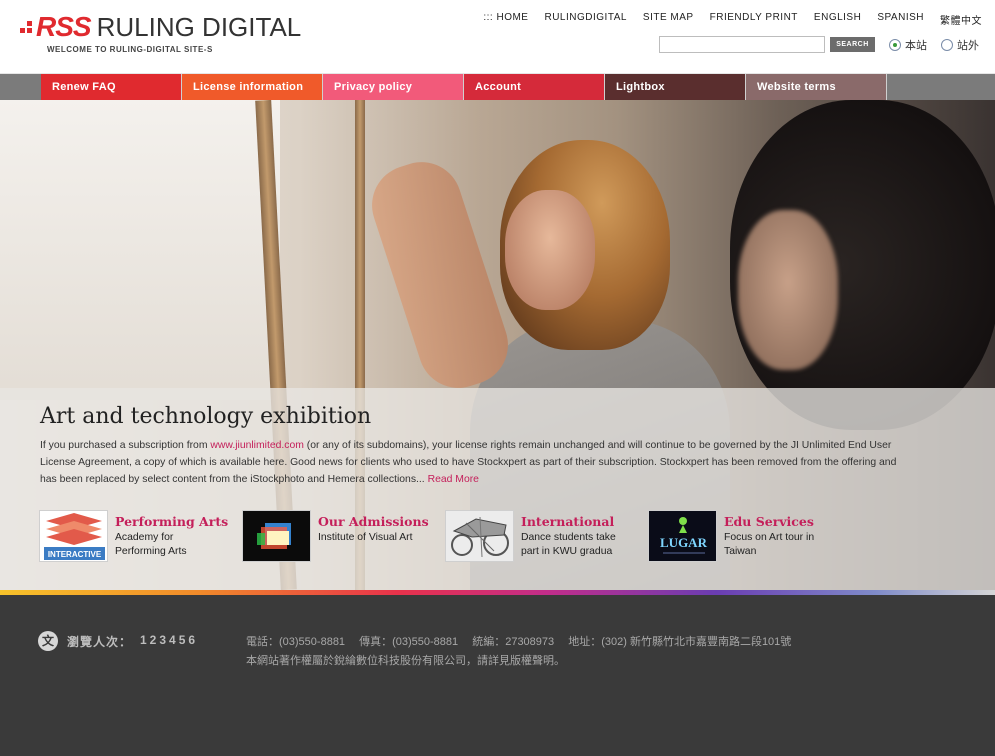  Describe the element at coordinates (675, 87) in the screenshot. I see `tab-lightbox: Lightbox` at that location.